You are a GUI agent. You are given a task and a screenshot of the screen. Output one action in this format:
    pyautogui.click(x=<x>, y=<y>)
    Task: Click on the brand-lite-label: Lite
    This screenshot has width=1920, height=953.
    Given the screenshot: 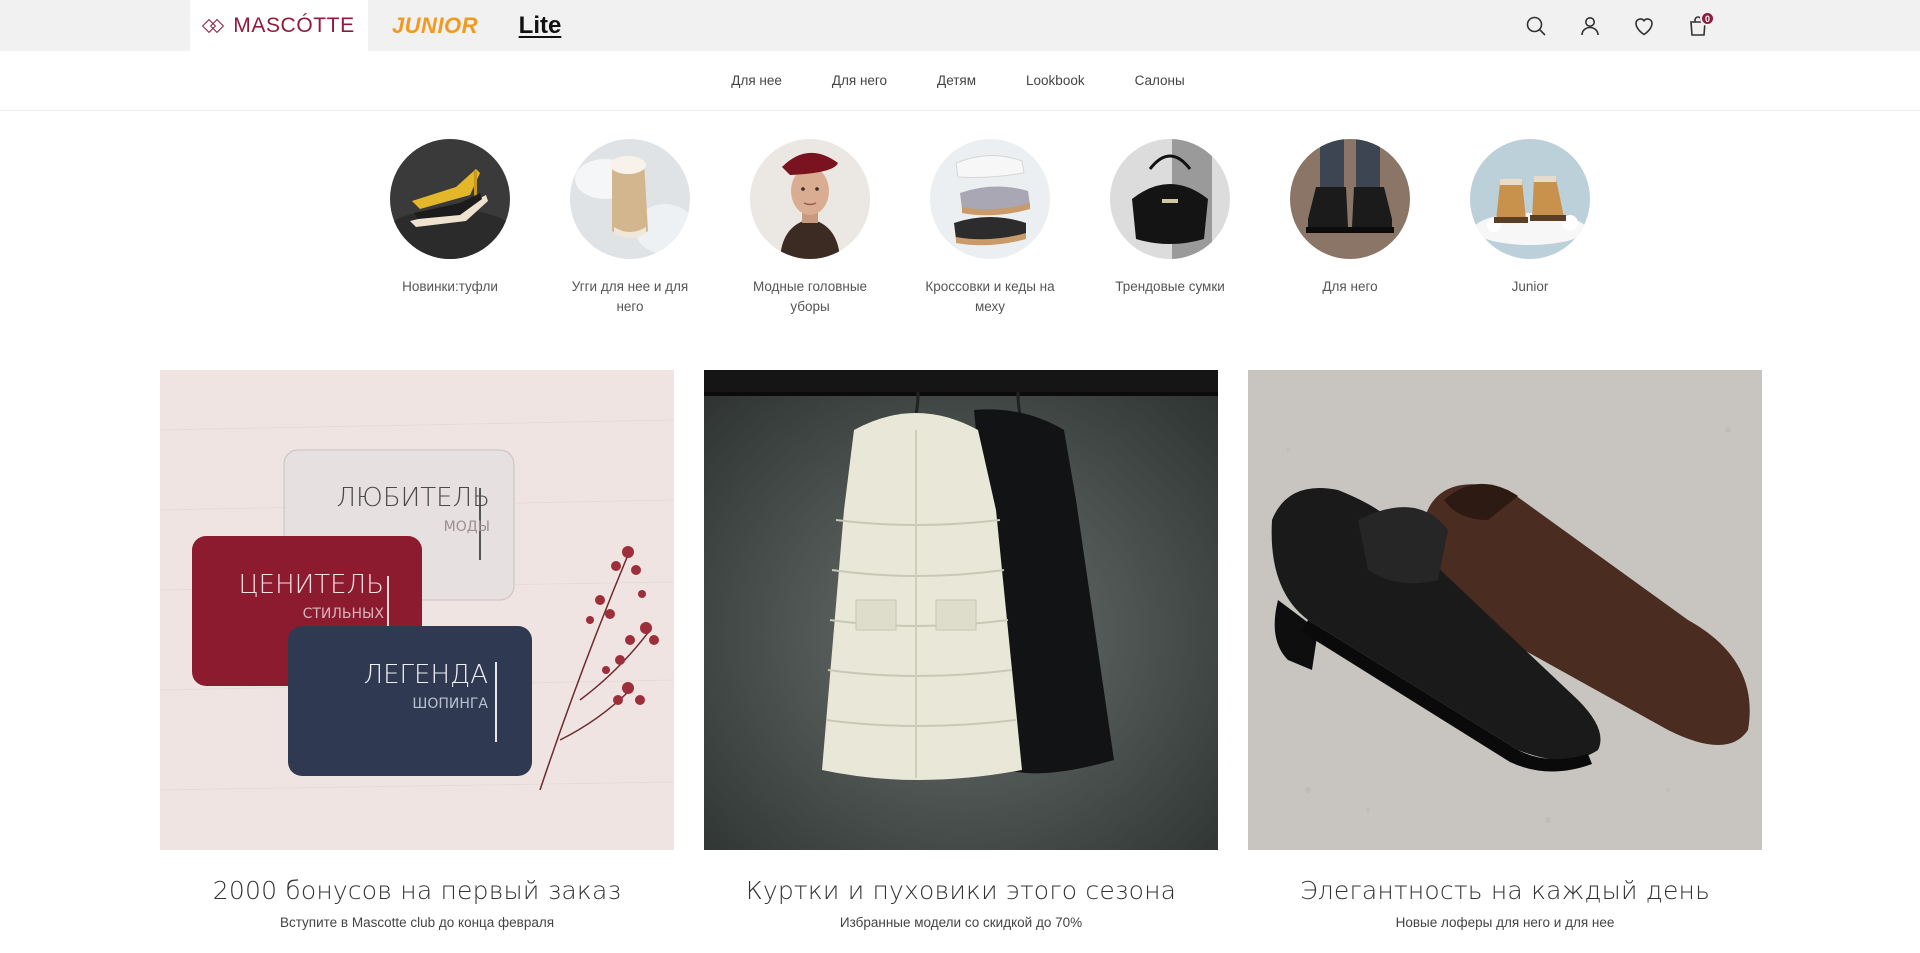 What is the action you would take?
    pyautogui.click(x=540, y=25)
    